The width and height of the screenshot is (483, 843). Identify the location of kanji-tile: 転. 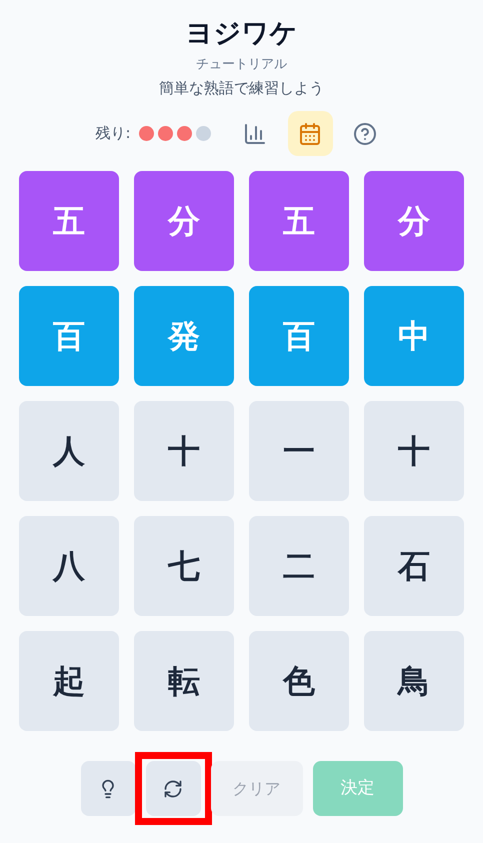
(184, 681).